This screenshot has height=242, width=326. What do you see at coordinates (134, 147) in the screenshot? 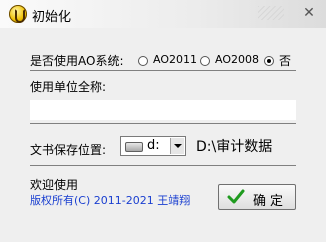
I see `hard-drive-icon` at bounding box center [134, 147].